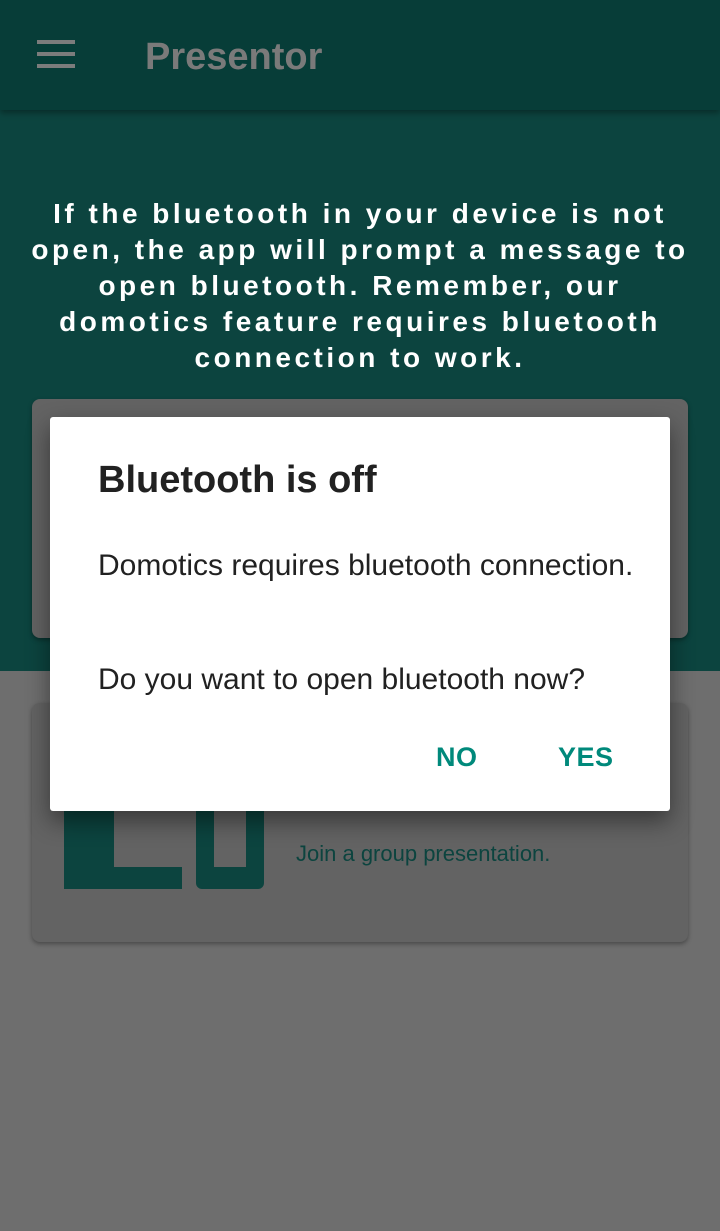  Describe the element at coordinates (360, 55) in the screenshot. I see `app-bar: Presentor` at that location.